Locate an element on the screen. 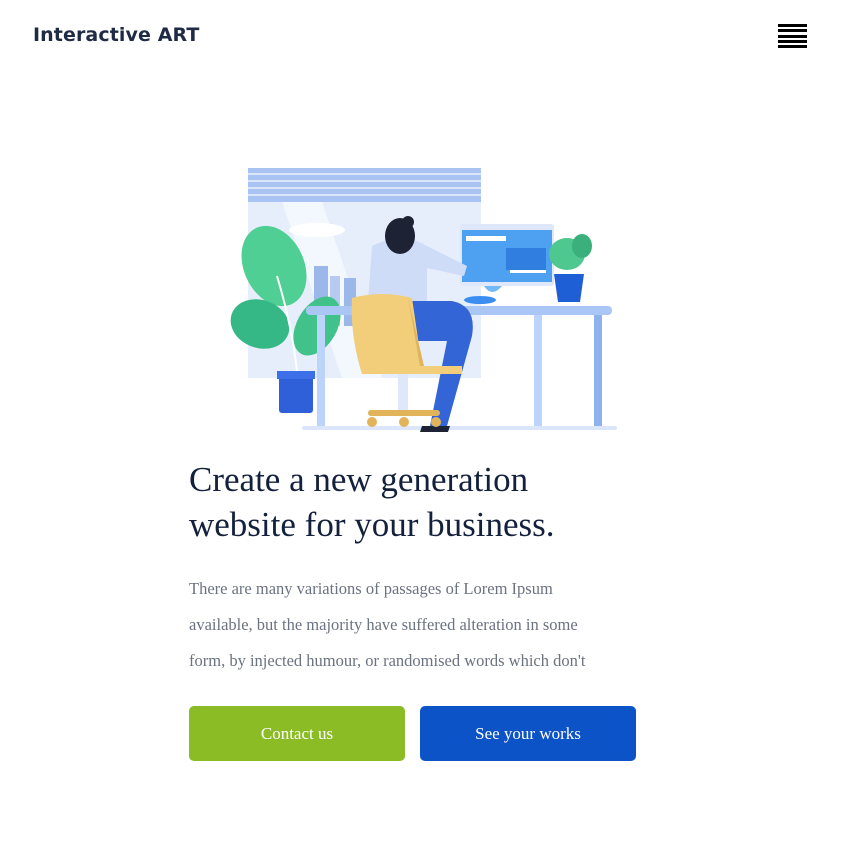 The height and width of the screenshot is (852, 862). desk-plant-illustration is located at coordinates (570, 268).